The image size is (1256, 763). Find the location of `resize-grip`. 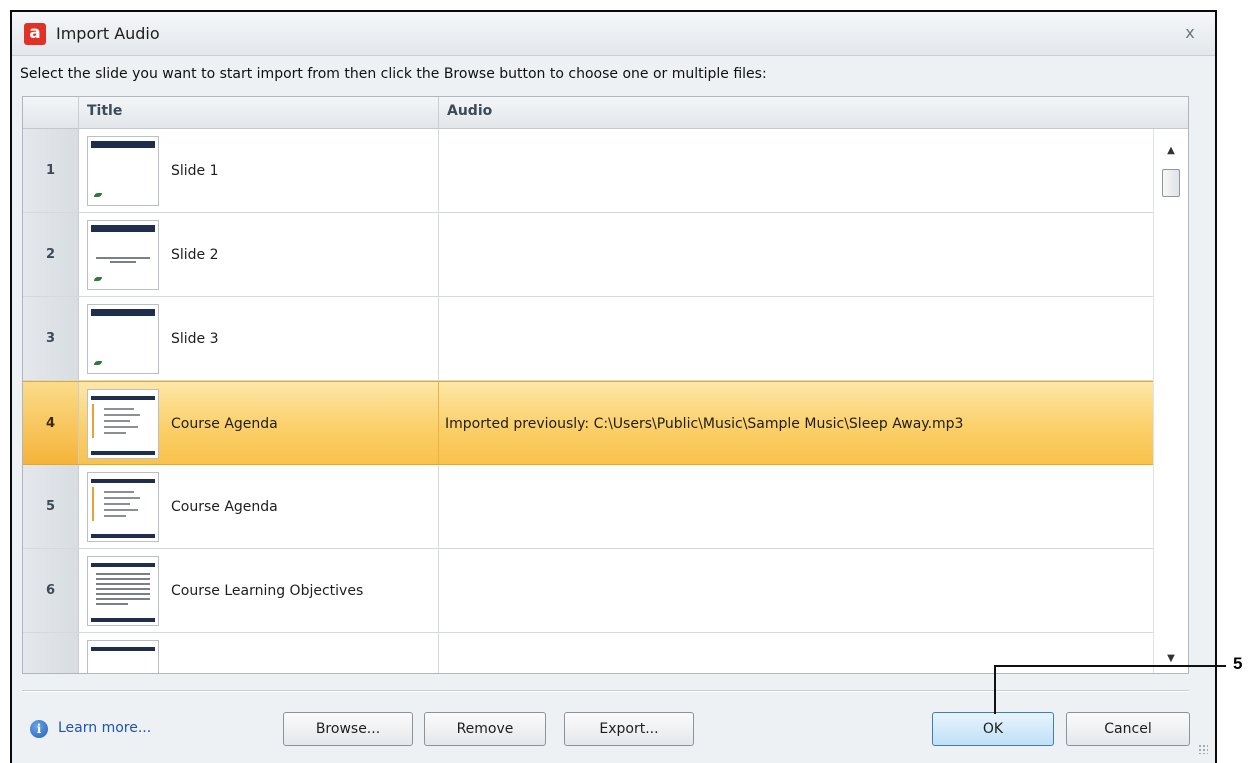

resize-grip is located at coordinates (1203, 749).